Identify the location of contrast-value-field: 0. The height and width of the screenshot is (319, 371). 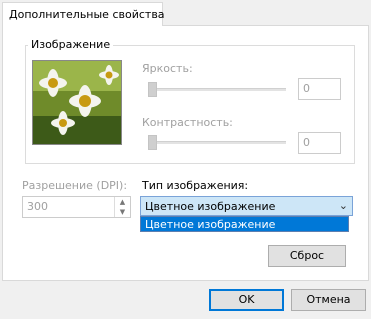
(319, 143).